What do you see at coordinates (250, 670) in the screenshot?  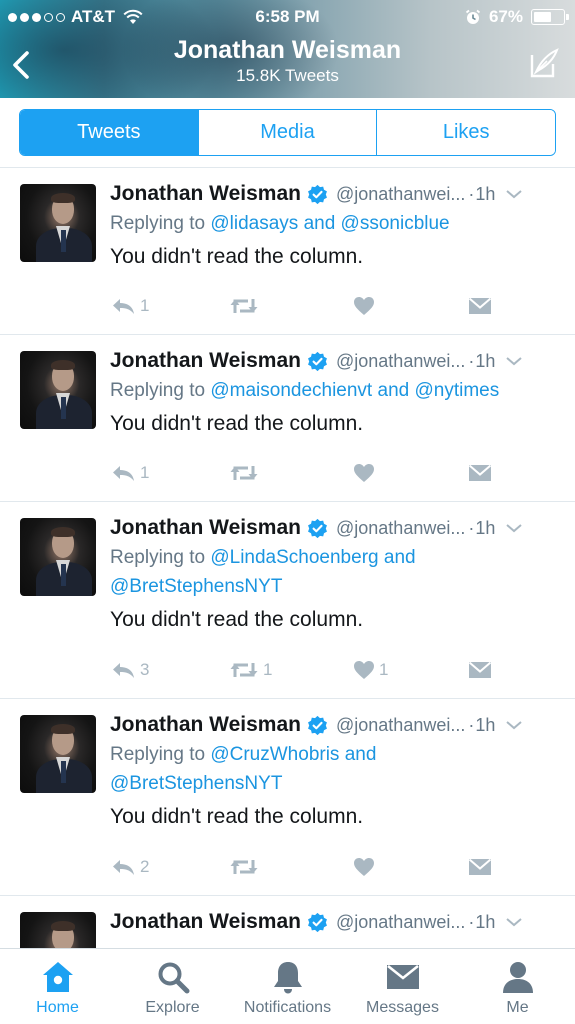 I see `retweet-button: 1` at bounding box center [250, 670].